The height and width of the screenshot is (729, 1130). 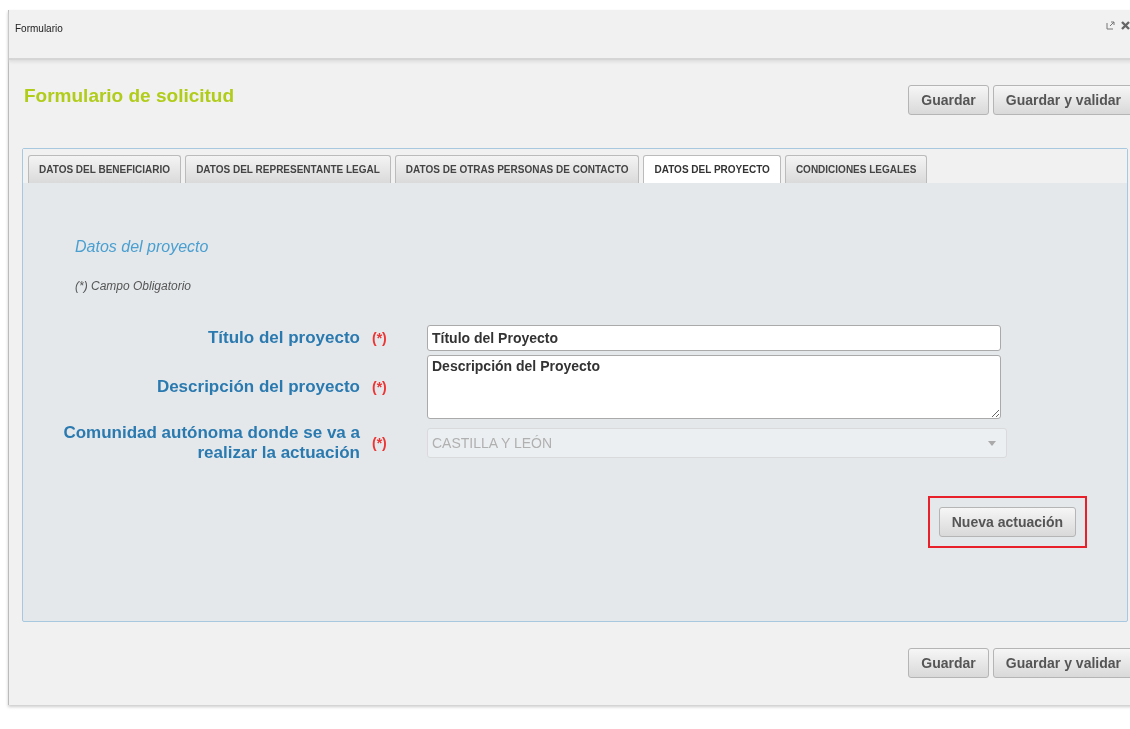 What do you see at coordinates (129, 96) in the screenshot?
I see `form-title: Formulario de solicitud` at bounding box center [129, 96].